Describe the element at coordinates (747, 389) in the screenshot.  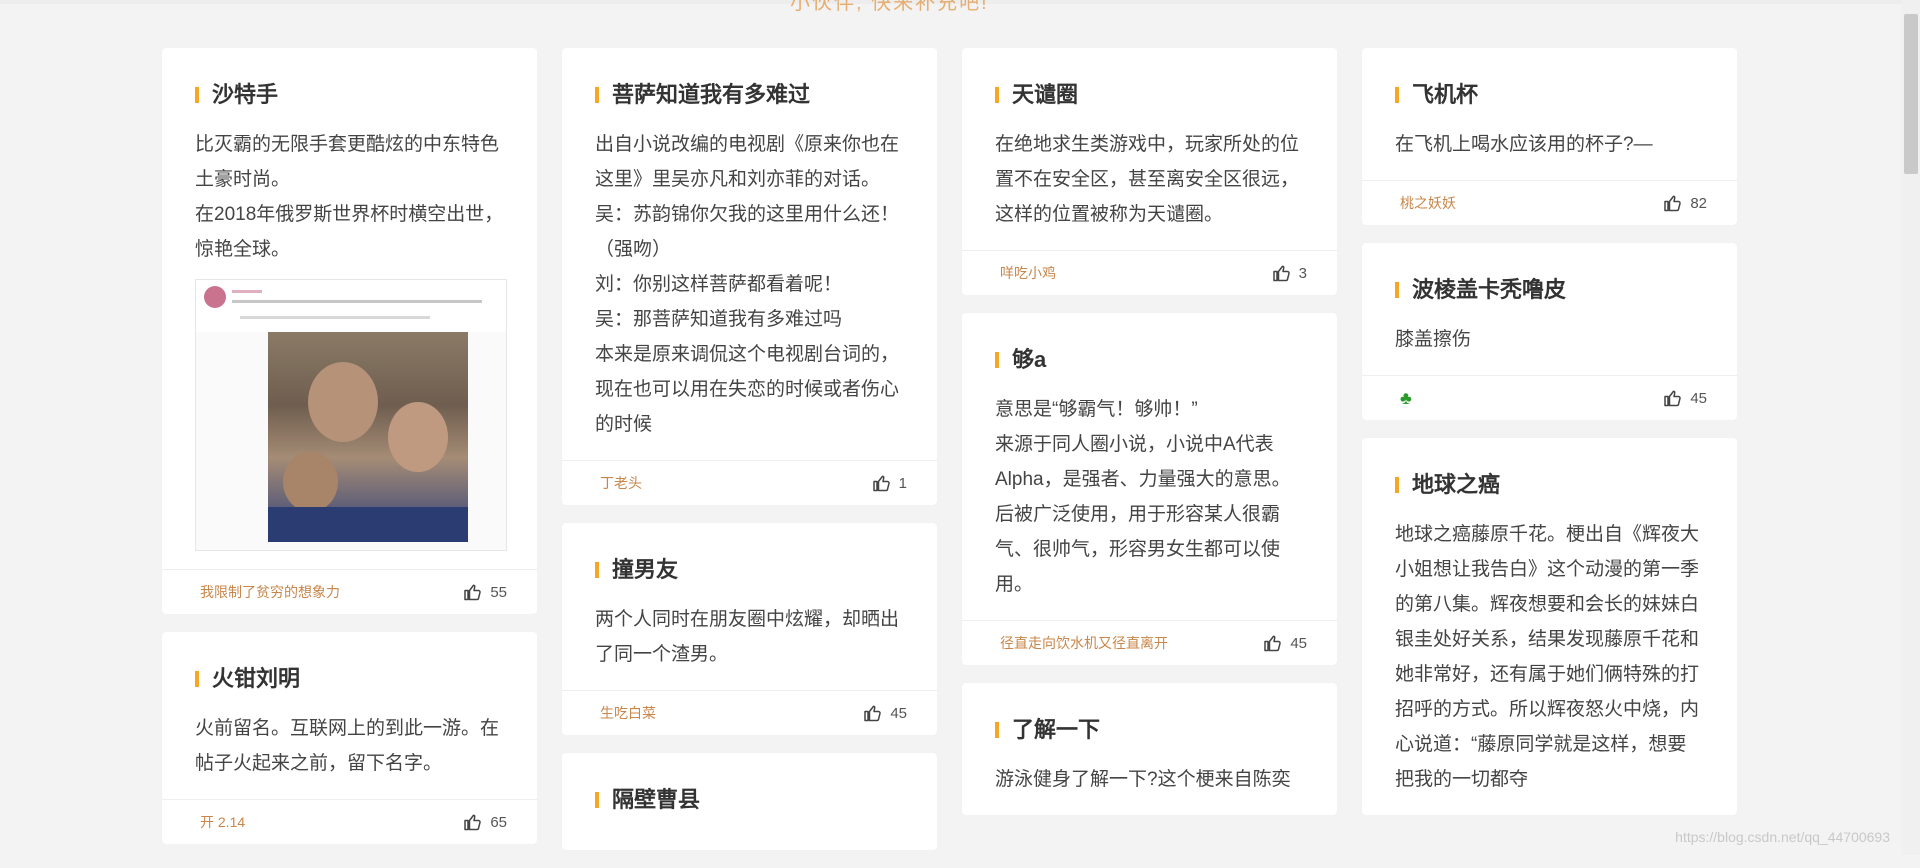
I see `card-paragraph: 本来是原来调侃这个电视剧台词的，现在也可以用在失恋的时候或者伤心的时候` at that location.